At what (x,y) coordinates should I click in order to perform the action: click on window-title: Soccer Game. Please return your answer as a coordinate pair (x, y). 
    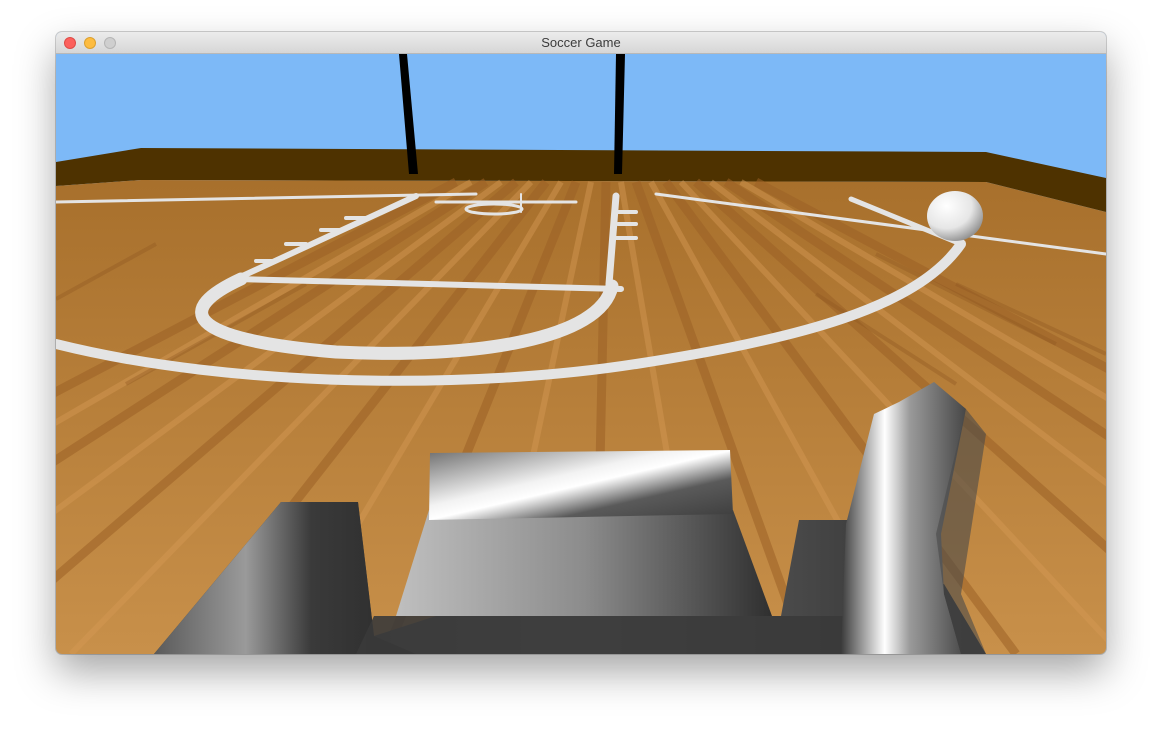
    Looking at the image, I should click on (581, 42).